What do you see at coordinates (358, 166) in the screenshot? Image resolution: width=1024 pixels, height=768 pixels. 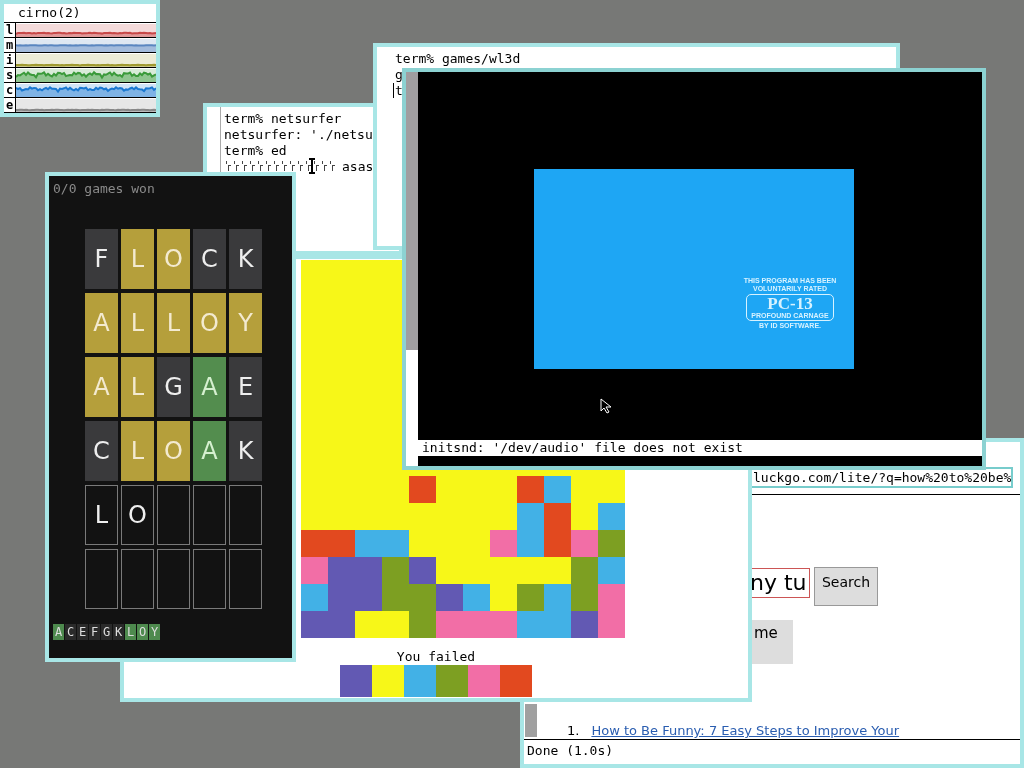 I see `terminal-line: asas` at bounding box center [358, 166].